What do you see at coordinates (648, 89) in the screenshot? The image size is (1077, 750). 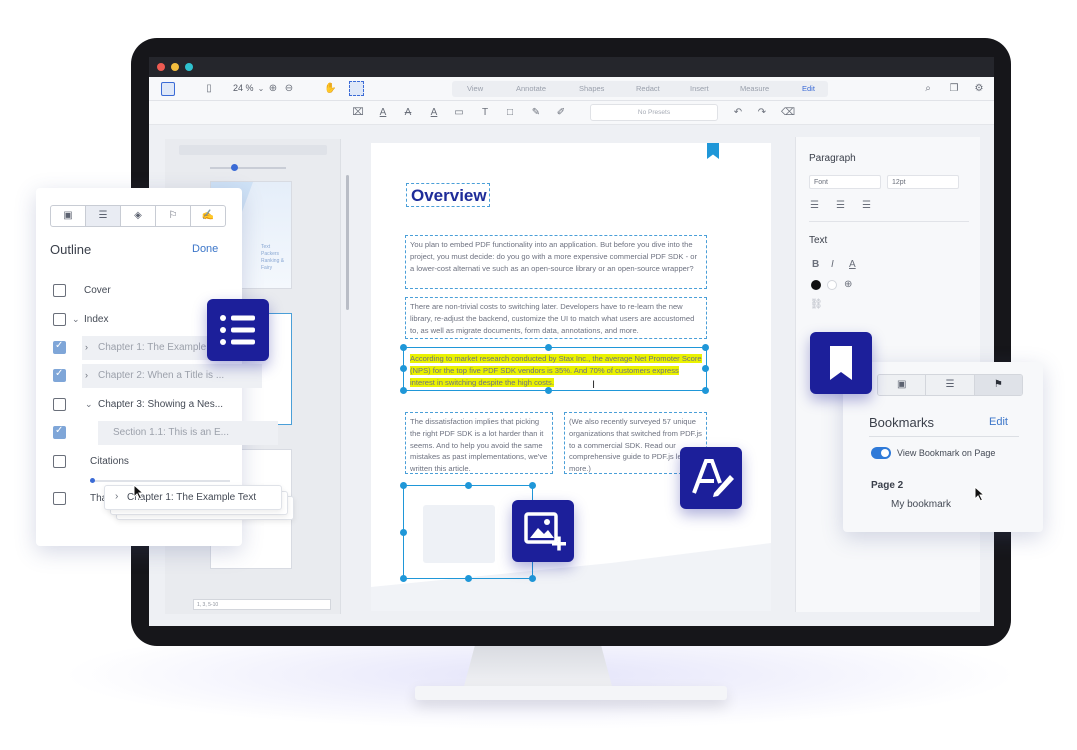 I see `tab-redact: Redact` at bounding box center [648, 89].